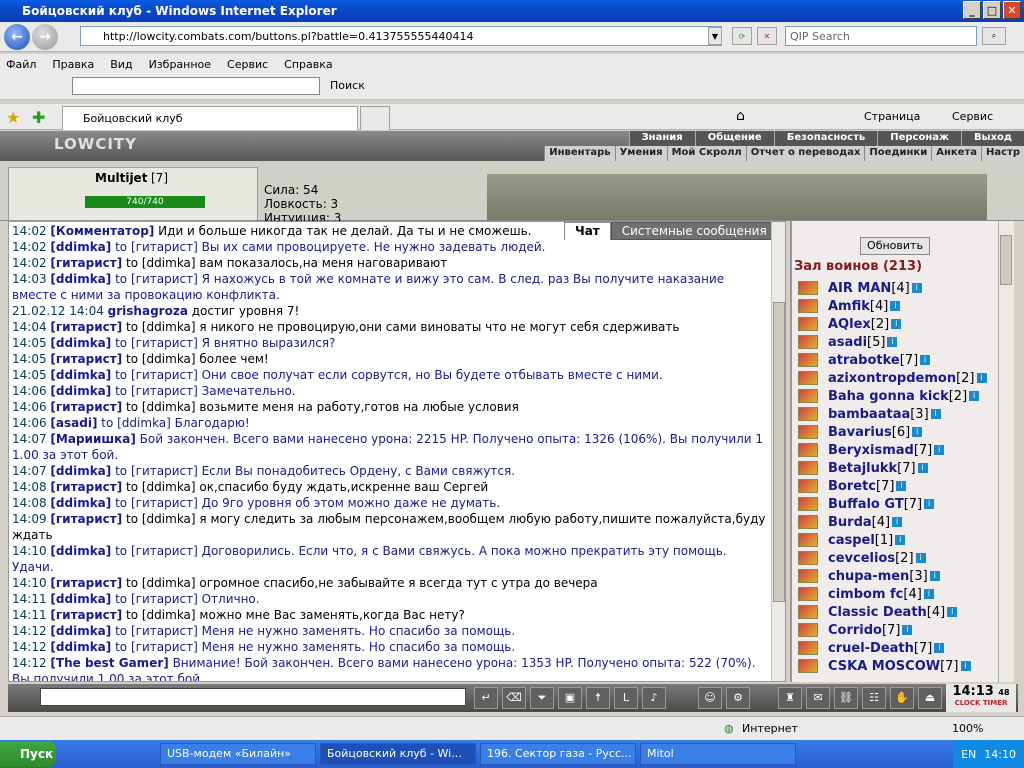 The height and width of the screenshot is (768, 1024). I want to click on menu-view: Вид, so click(121, 64).